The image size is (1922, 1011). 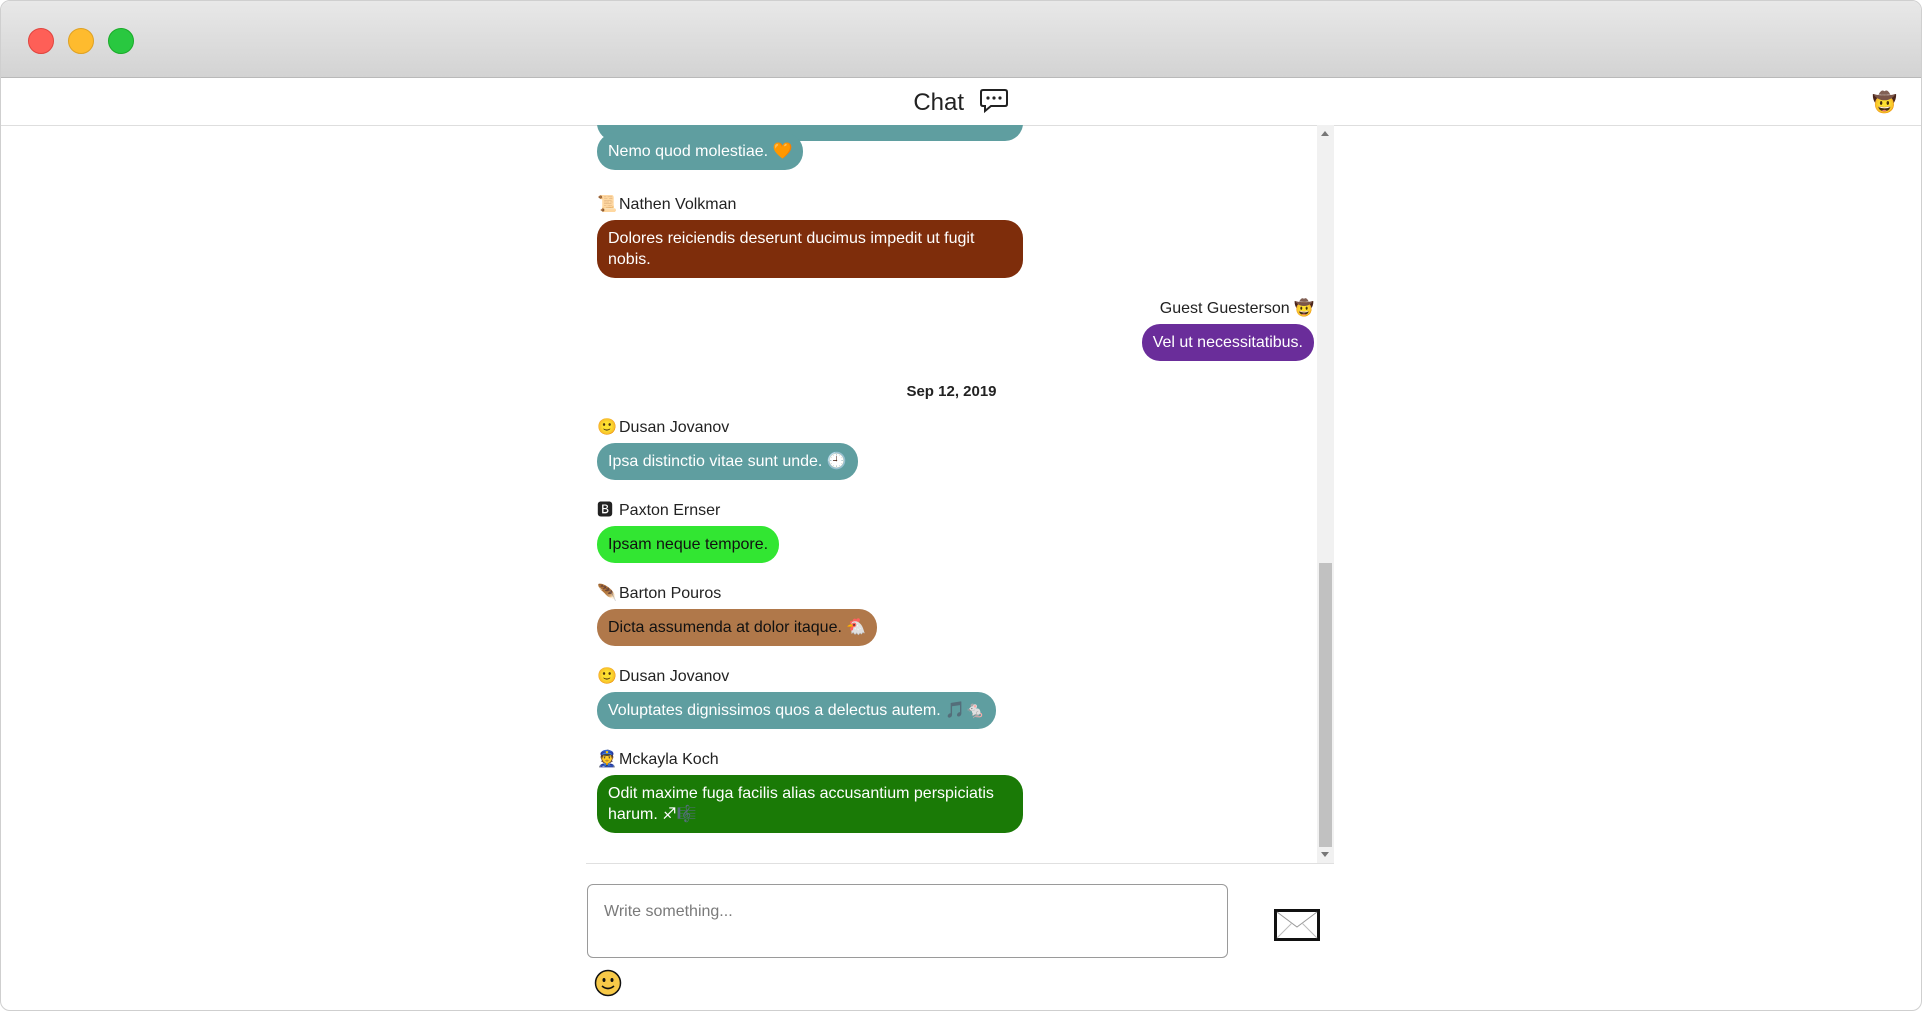 I want to click on message-text: Ipsa distinctio vitae sunt unde., so click(x=715, y=461).